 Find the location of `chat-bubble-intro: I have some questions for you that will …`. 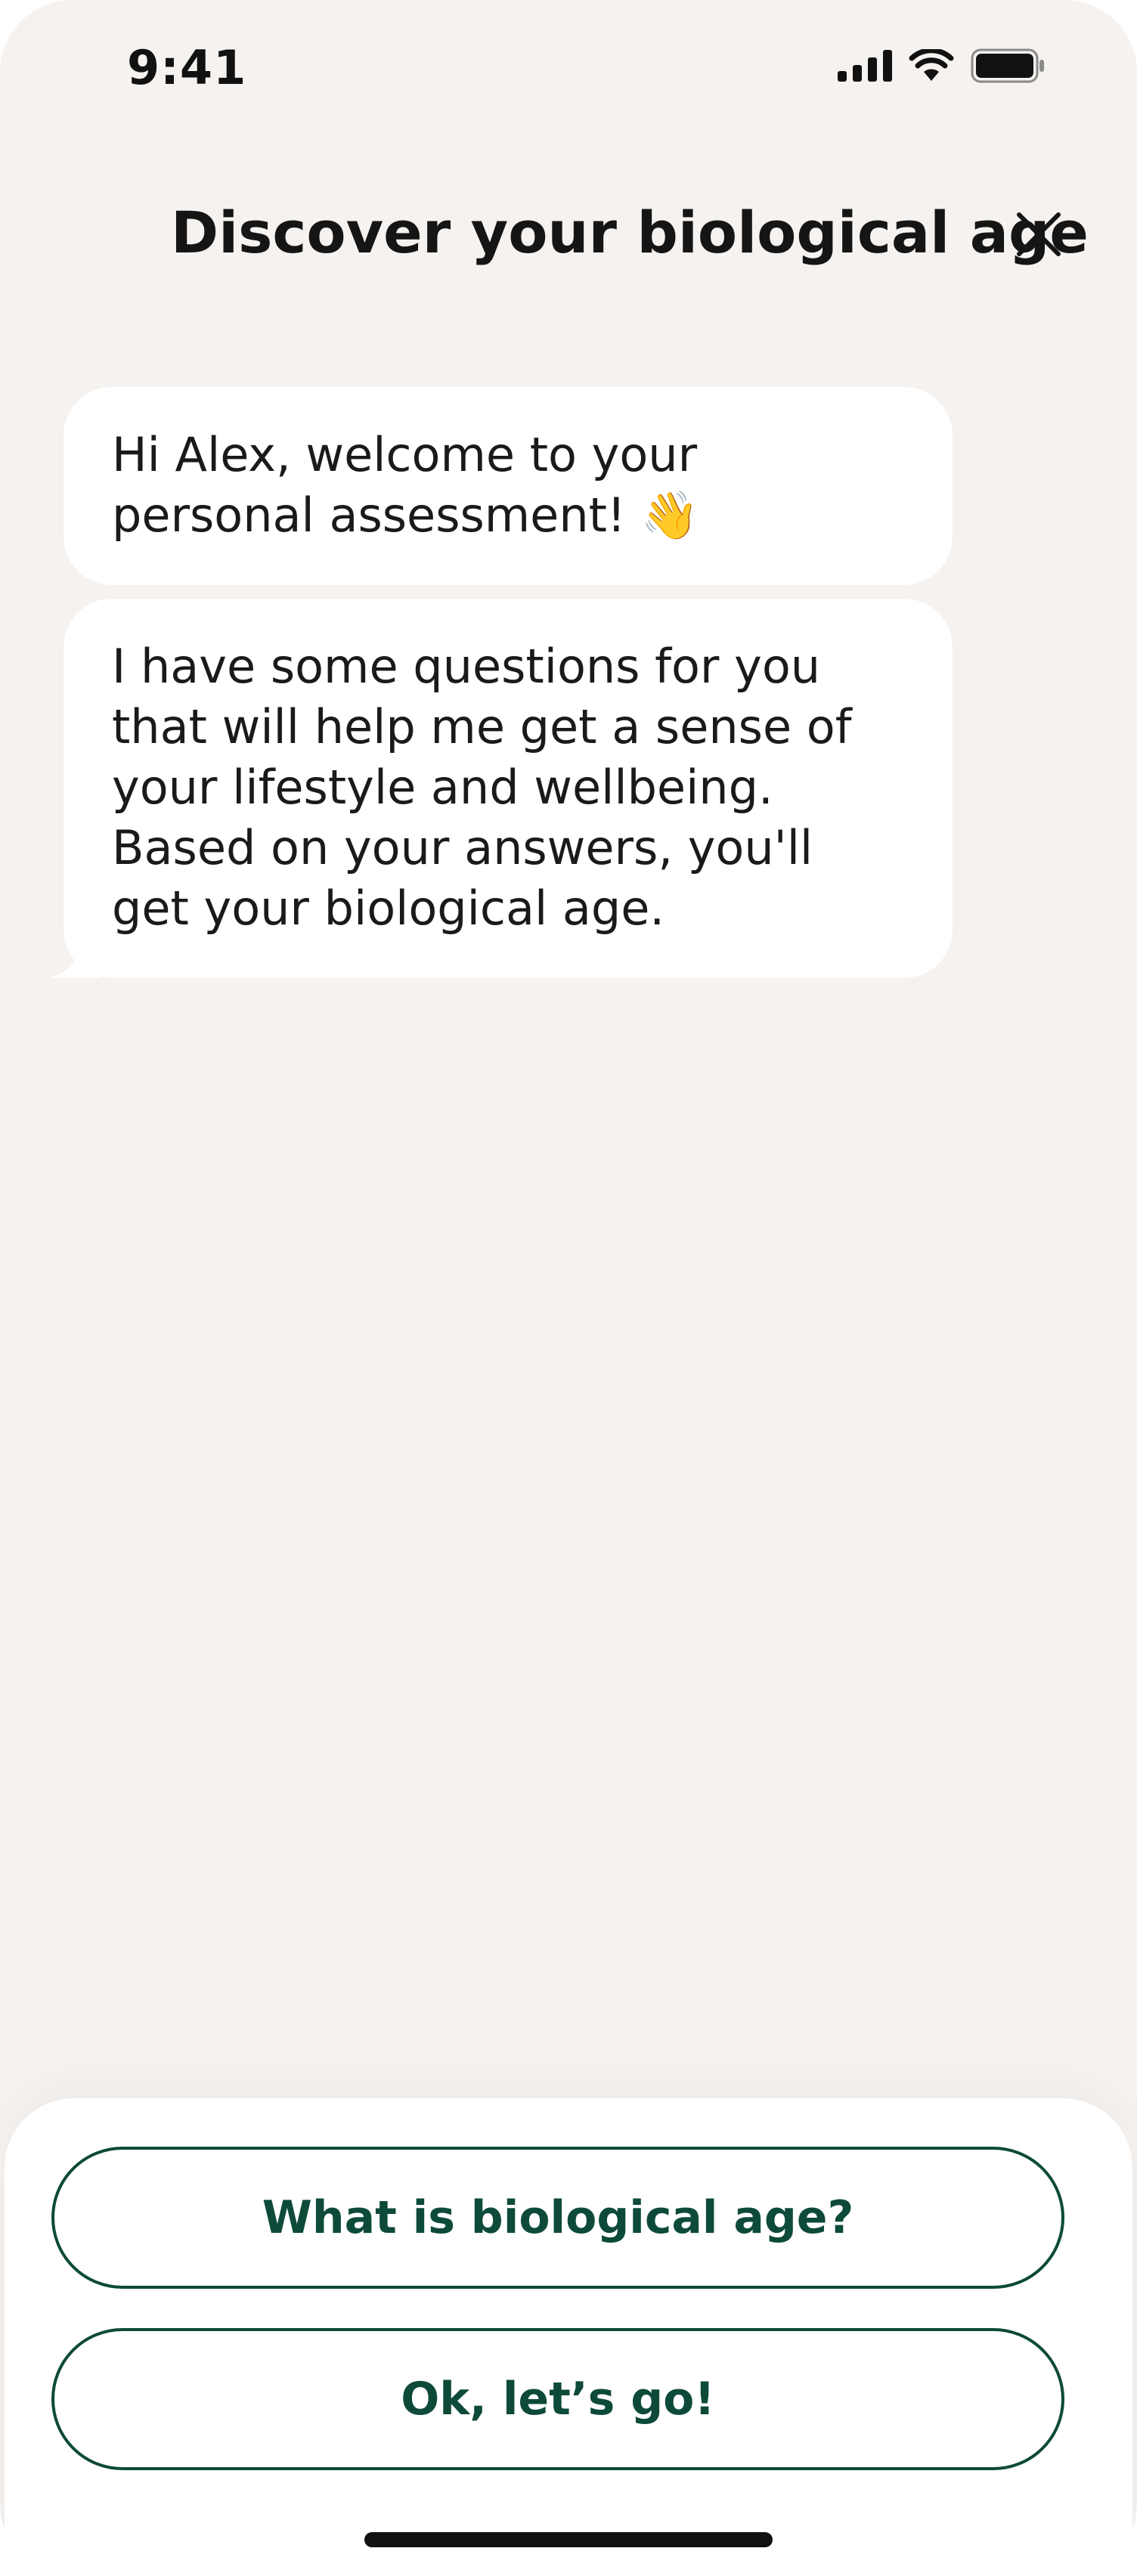

chat-bubble-intro: I have some questions for you that will … is located at coordinates (500, 788).